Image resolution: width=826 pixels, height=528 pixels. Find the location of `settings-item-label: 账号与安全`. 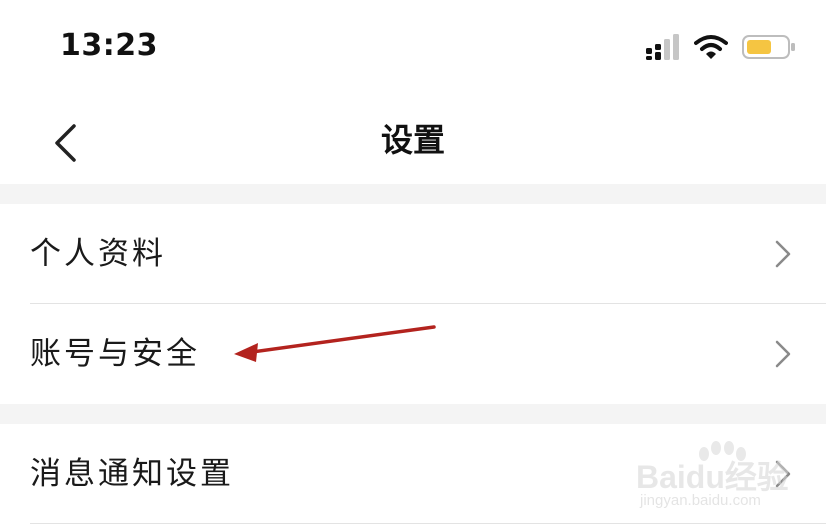

settings-item-label: 账号与安全 is located at coordinates (115, 354).